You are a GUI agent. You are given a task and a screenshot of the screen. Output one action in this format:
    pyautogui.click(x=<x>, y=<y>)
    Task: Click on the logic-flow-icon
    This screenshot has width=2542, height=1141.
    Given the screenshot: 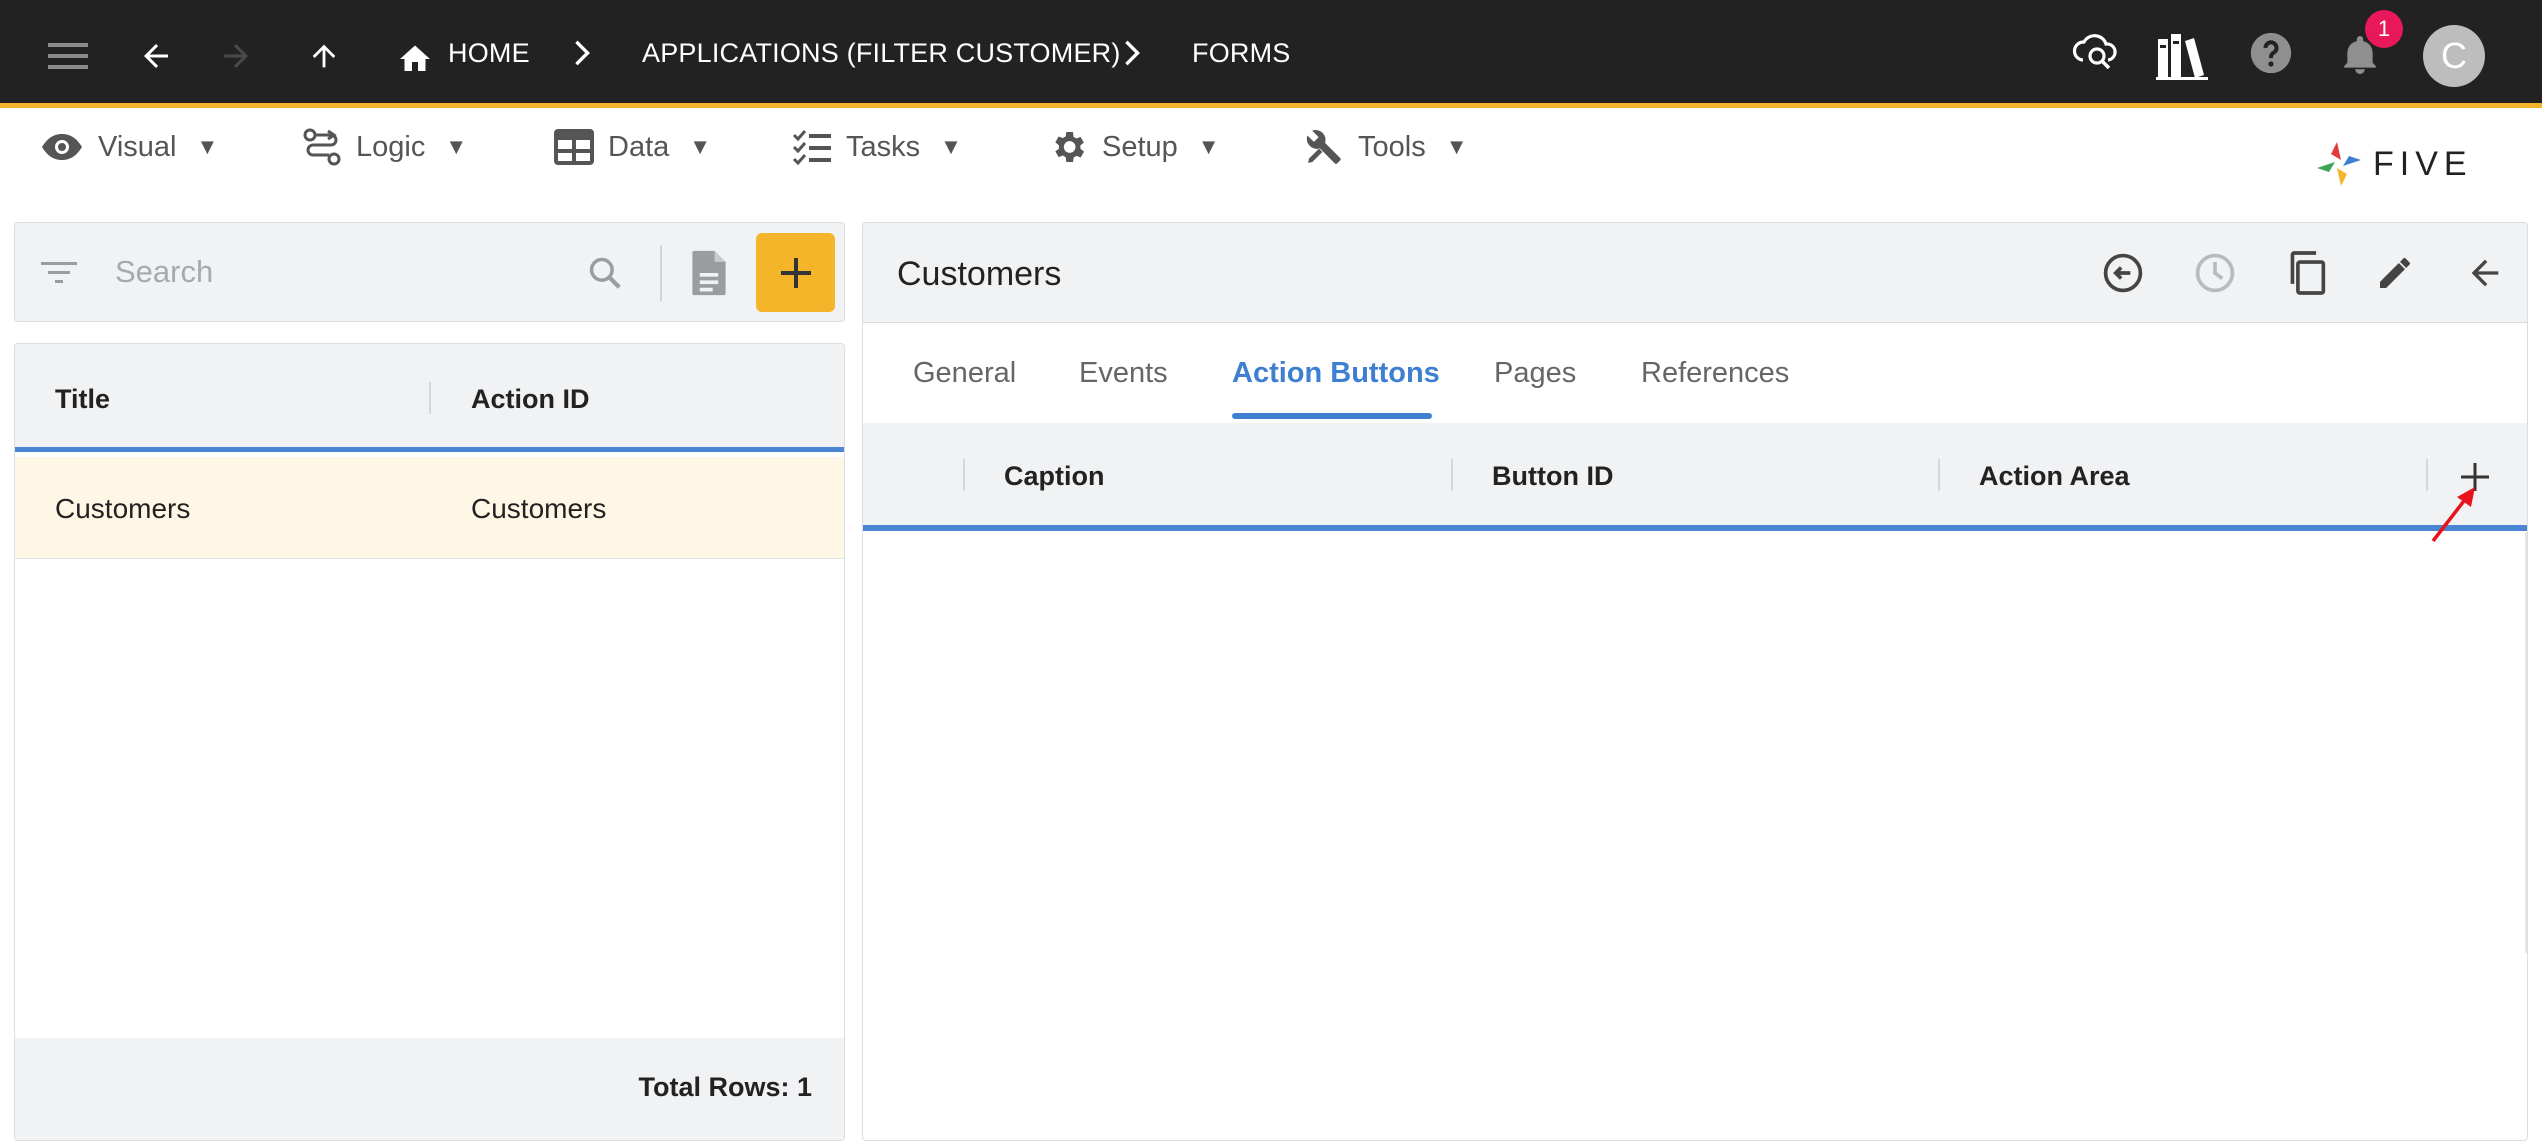 What is the action you would take?
    pyautogui.click(x=322, y=147)
    